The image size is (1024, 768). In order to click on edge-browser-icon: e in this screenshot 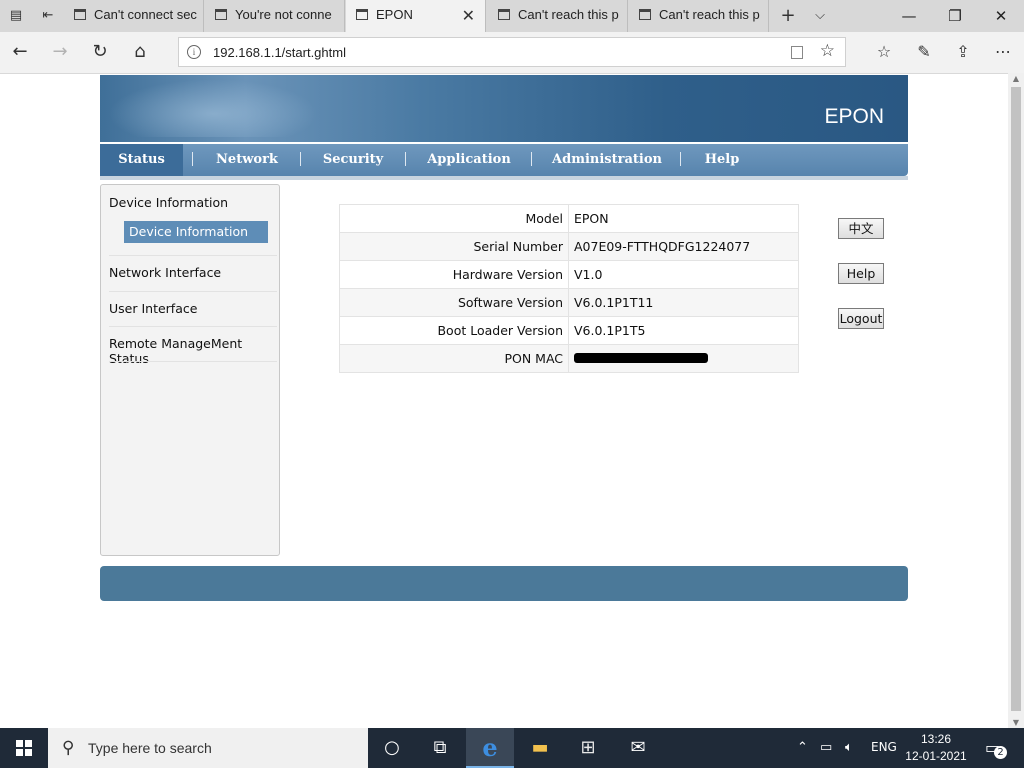, I will do `click(490, 748)`.